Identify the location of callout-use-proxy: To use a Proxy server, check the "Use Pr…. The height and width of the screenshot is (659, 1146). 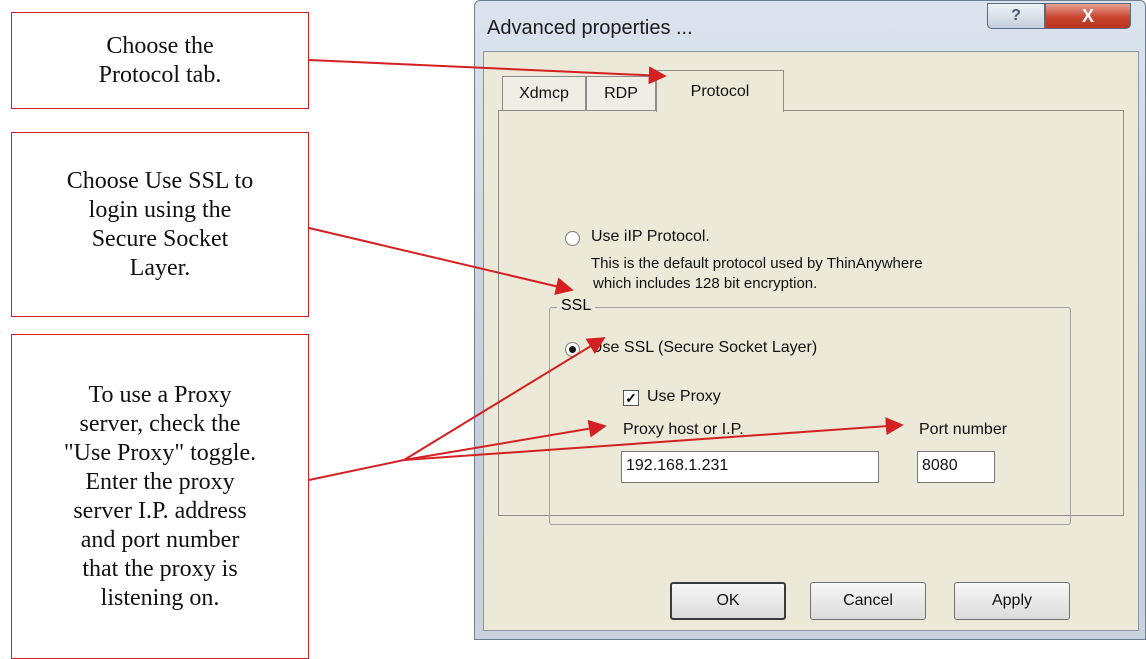
(160, 496).